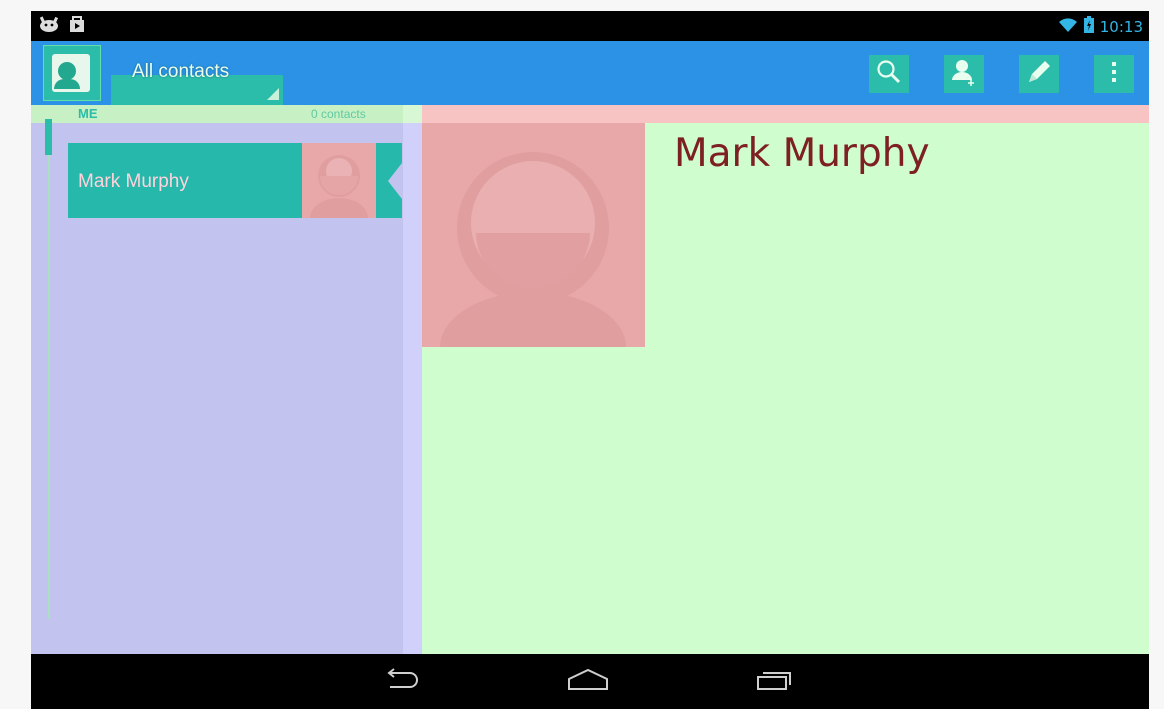  Describe the element at coordinates (395, 181) in the screenshot. I see `selection-arrow-icon` at that location.